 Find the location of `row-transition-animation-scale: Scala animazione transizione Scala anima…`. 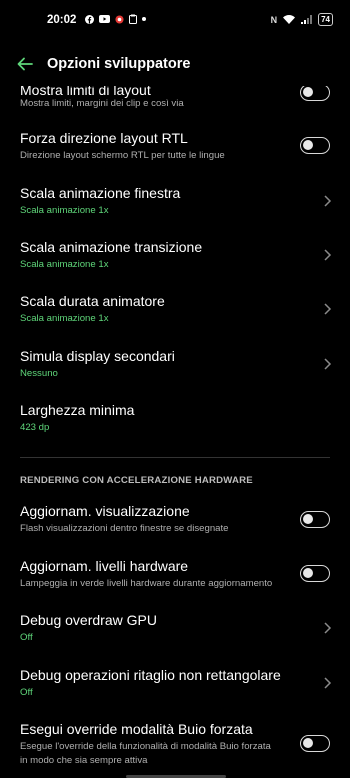

row-transition-animation-scale: Scala animazione transizione Scala anima… is located at coordinates (175, 254).